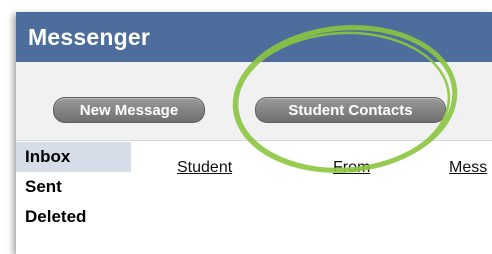 The image size is (492, 254). I want to click on column-header-message: Mess, so click(468, 168).